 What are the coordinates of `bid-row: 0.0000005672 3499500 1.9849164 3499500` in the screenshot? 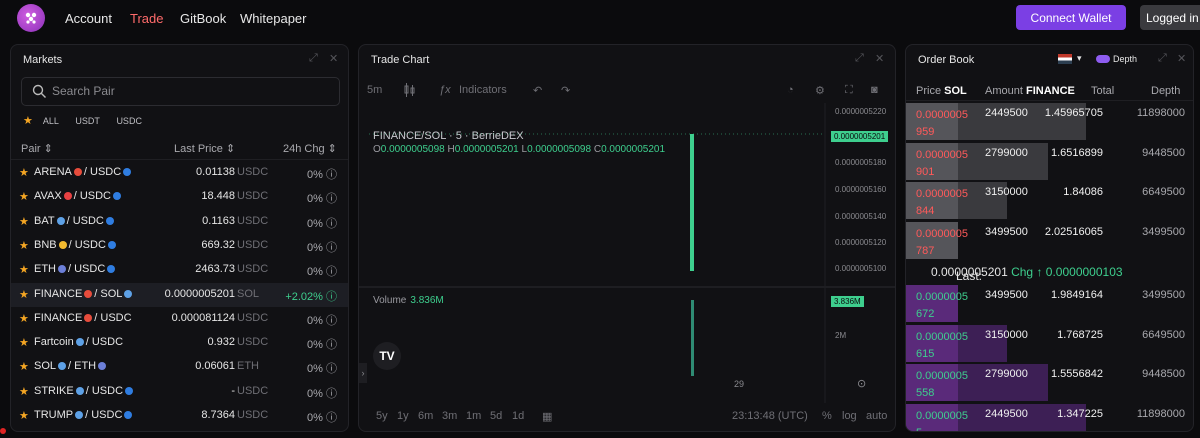 It's located at (1049, 304).